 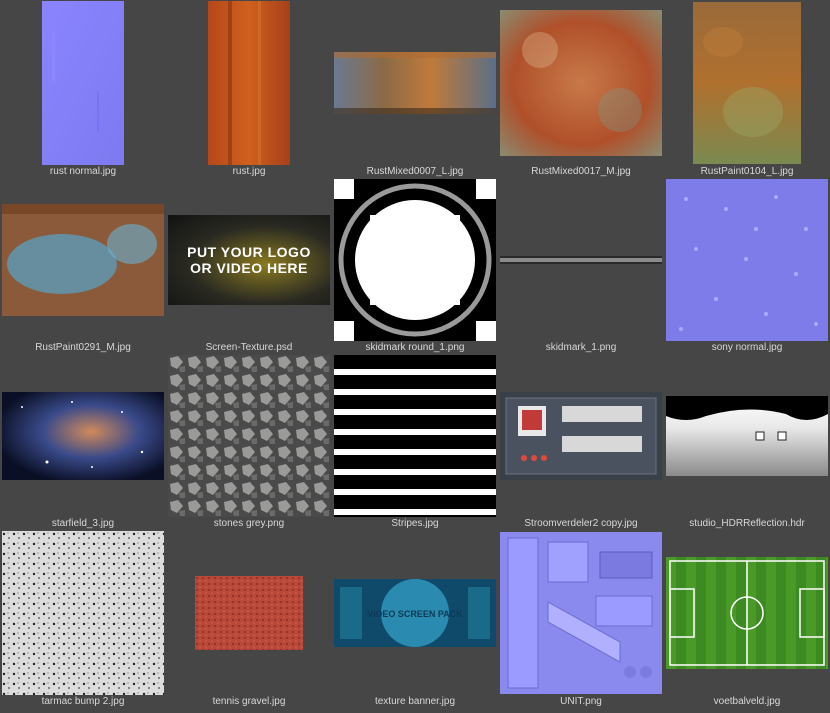 I want to click on thumbnail-stones-grey, so click(x=249, y=436).